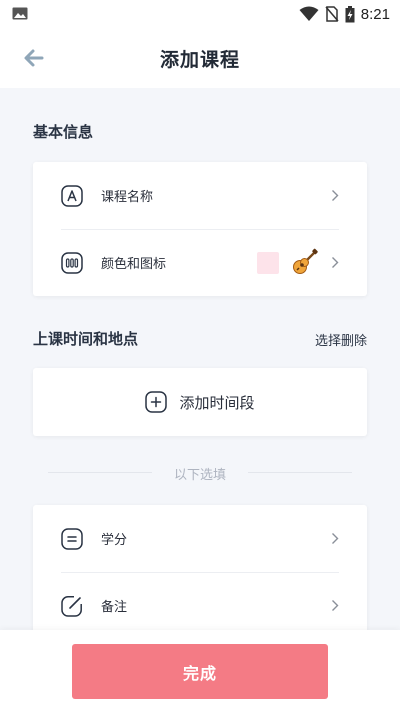 The width and height of the screenshot is (400, 711). Describe the element at coordinates (344, 14) in the screenshot. I see `system-icons: 8:21` at that location.